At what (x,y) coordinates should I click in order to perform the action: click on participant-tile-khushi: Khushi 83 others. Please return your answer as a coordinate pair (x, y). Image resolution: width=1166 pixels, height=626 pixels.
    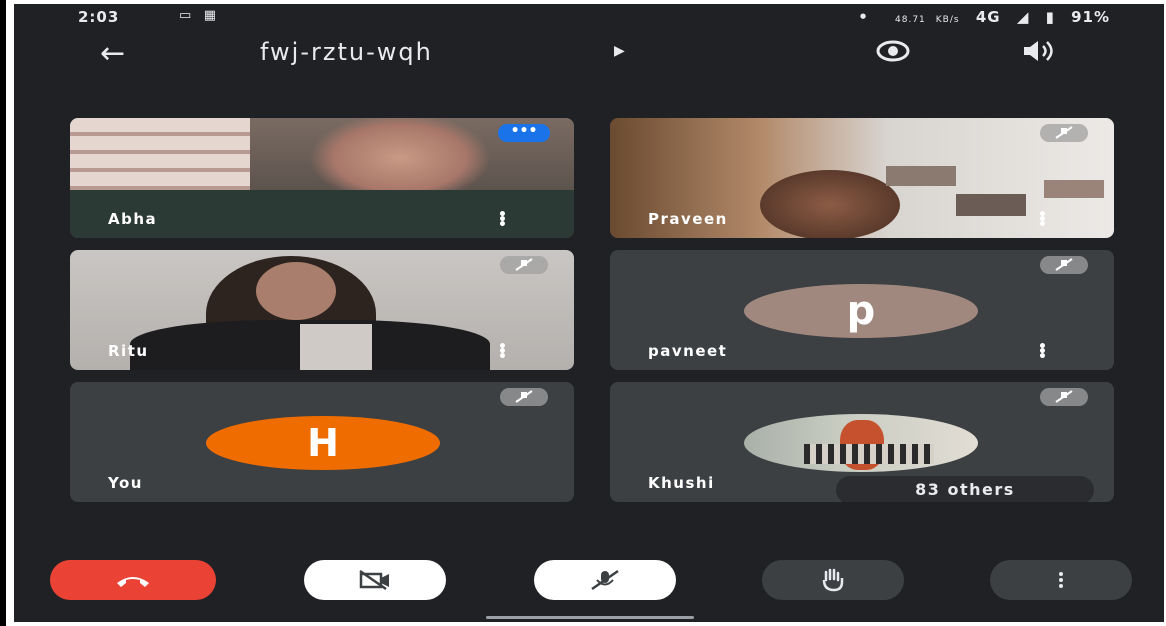
    Looking at the image, I should click on (862, 442).